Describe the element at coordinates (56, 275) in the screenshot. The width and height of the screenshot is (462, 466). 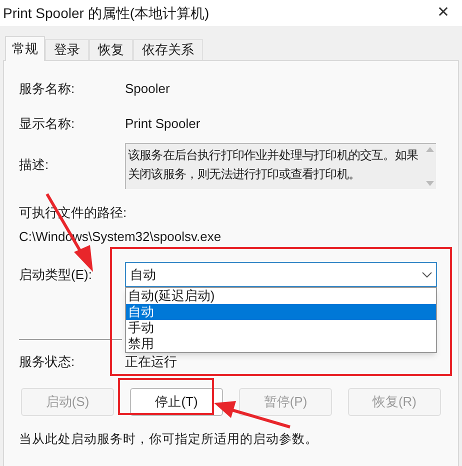
I see `field-label: 启动类型(E):` at that location.